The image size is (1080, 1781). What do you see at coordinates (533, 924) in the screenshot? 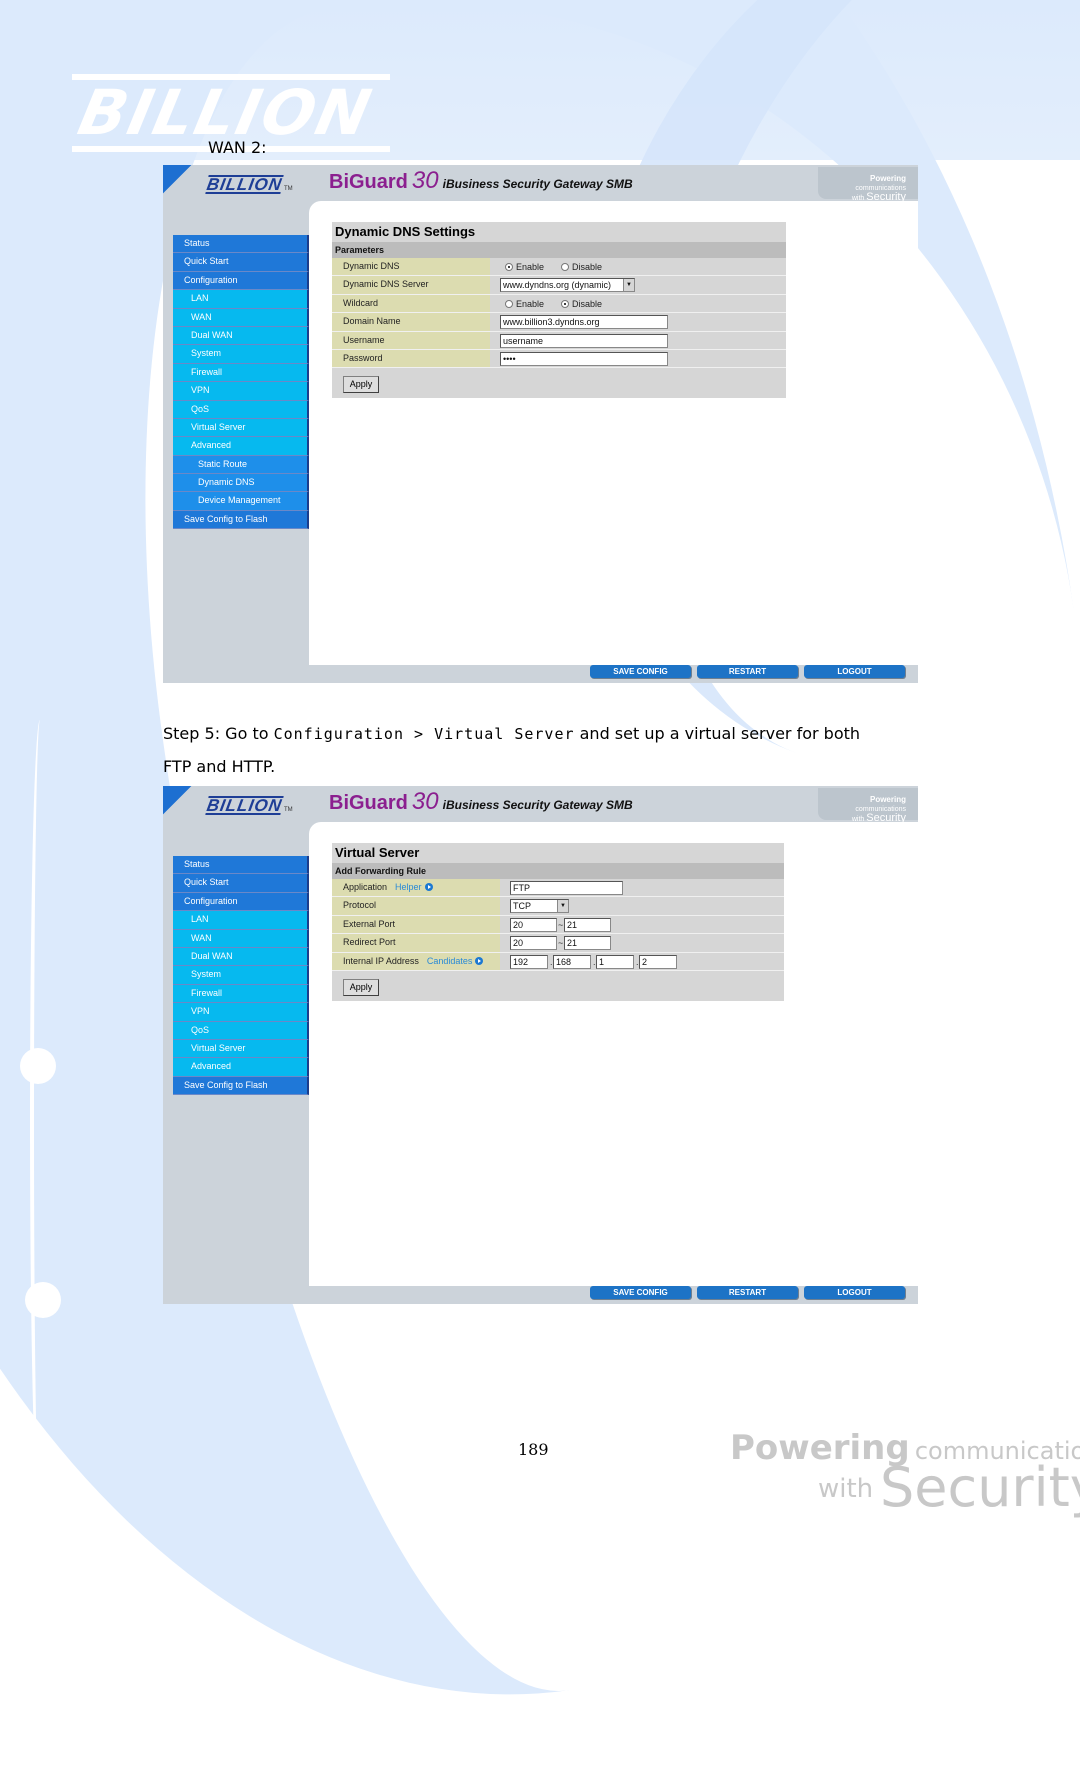
I see `external-port-start-input: 20` at bounding box center [533, 924].